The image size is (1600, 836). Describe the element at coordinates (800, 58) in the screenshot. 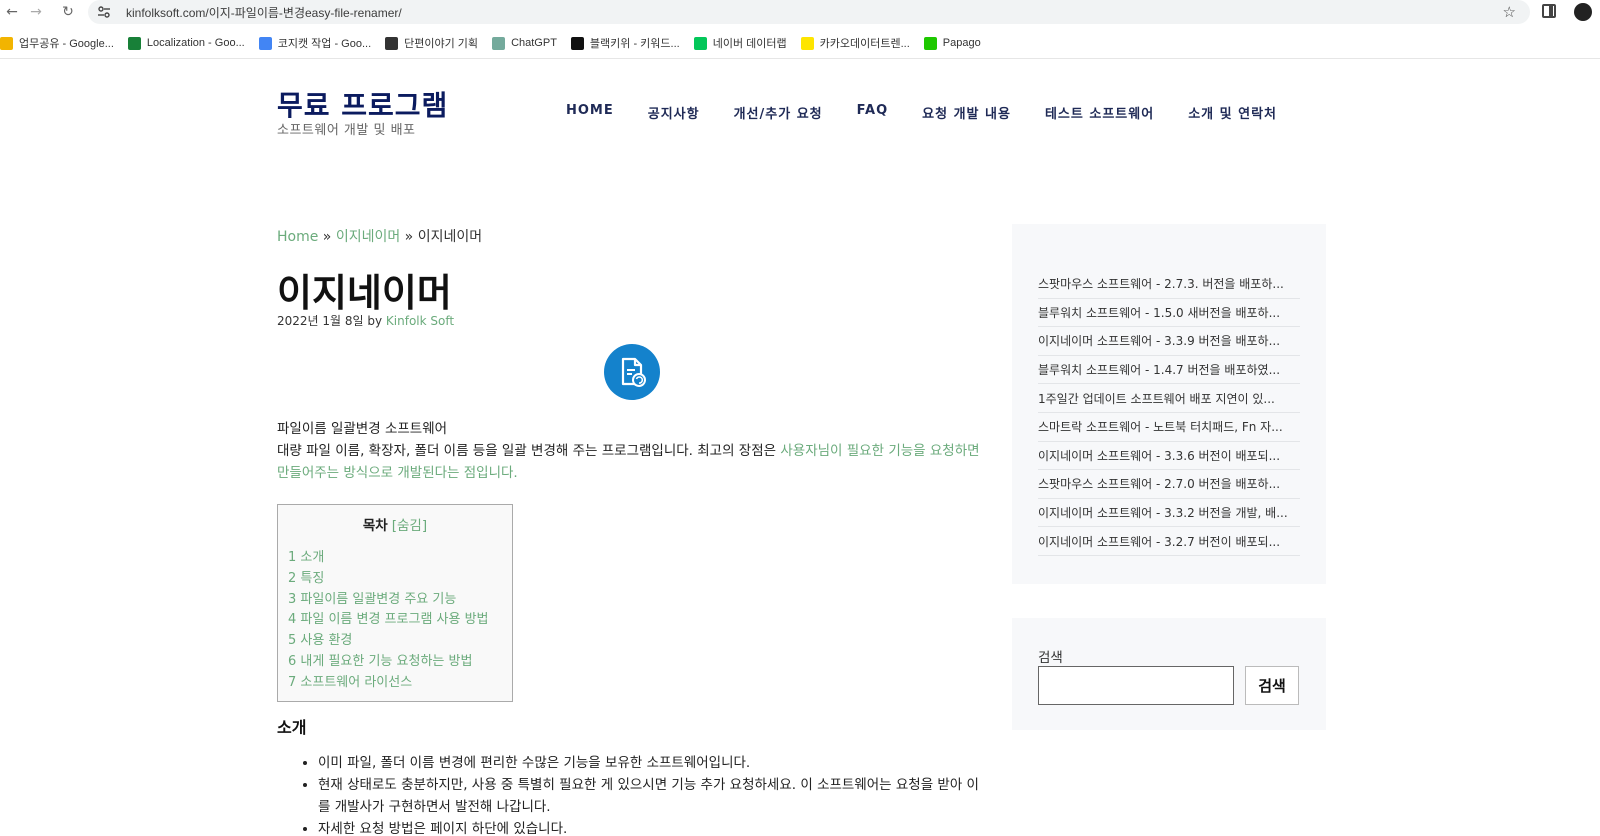

I see `toolbar-divider` at that location.